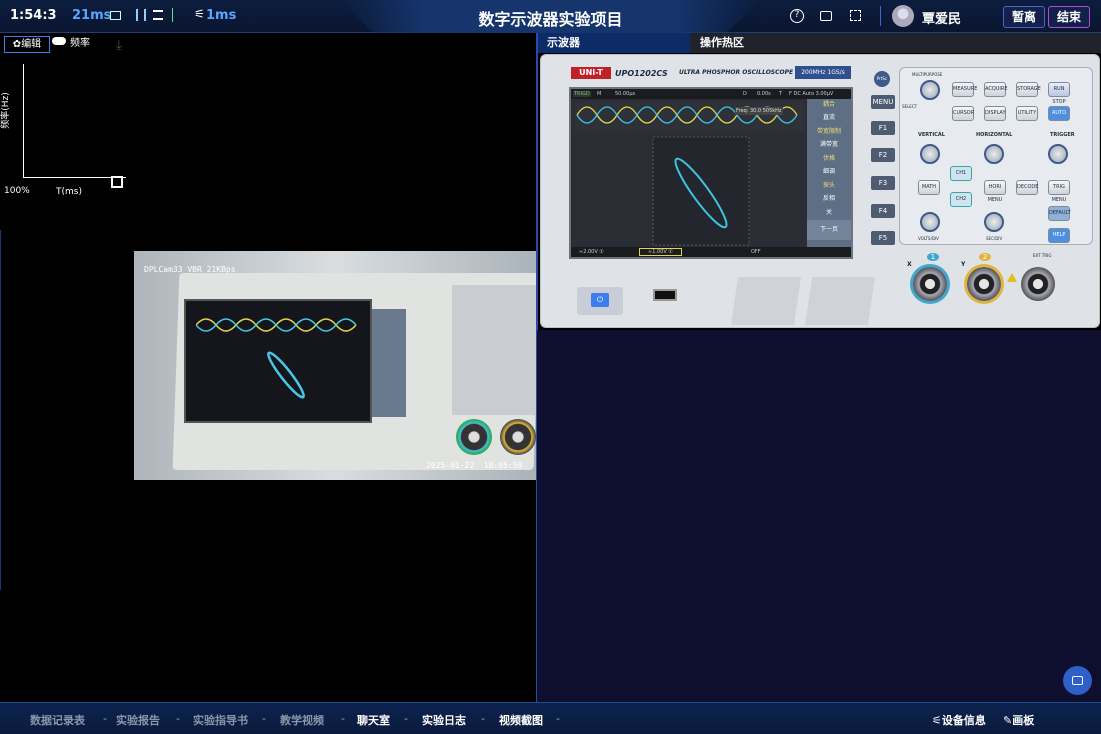 The image size is (1101, 734). What do you see at coordinates (829, 118) in the screenshot?
I see `menu-item: 直流` at bounding box center [829, 118].